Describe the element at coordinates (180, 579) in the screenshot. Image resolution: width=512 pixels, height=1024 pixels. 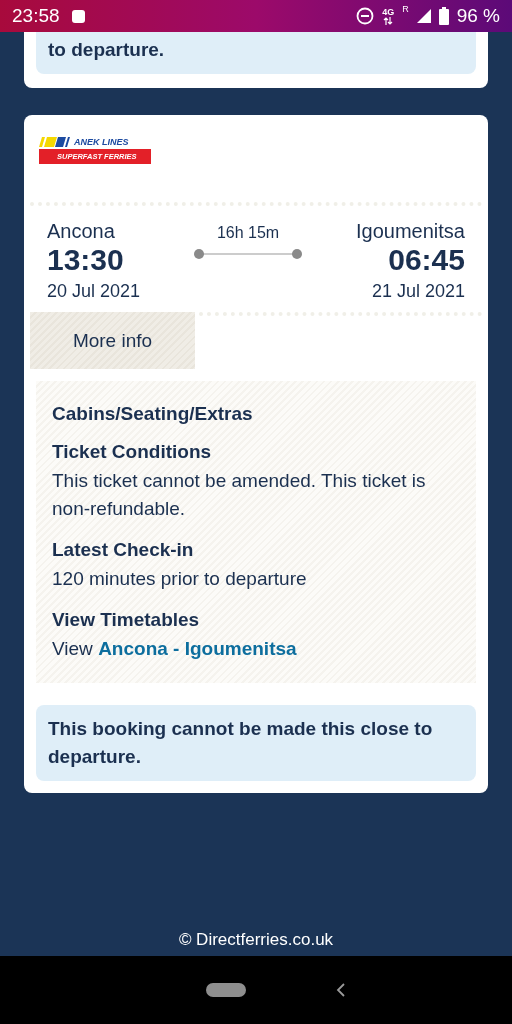
I see `section-text: 120 minutes prior to departure` at that location.